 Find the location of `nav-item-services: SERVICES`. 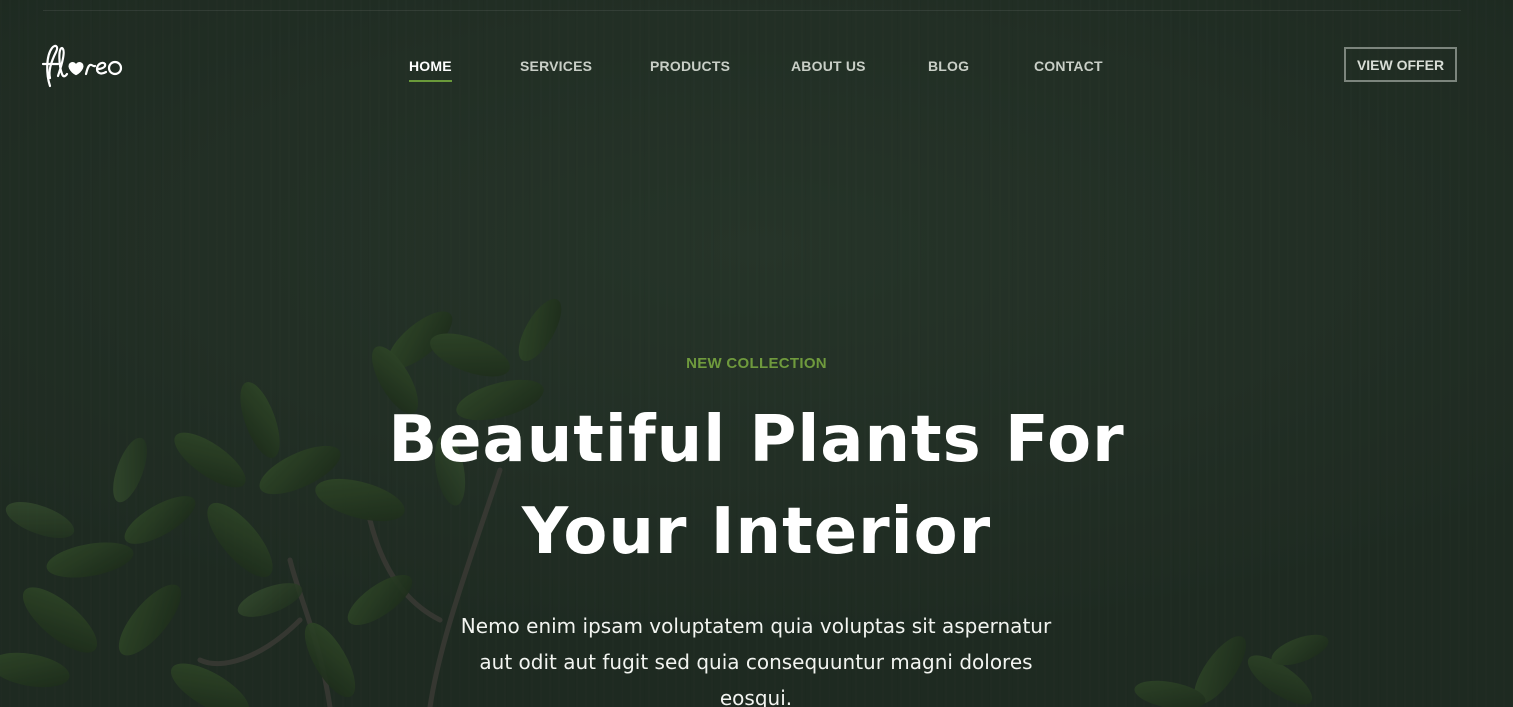

nav-item-services: SERVICES is located at coordinates (556, 70).